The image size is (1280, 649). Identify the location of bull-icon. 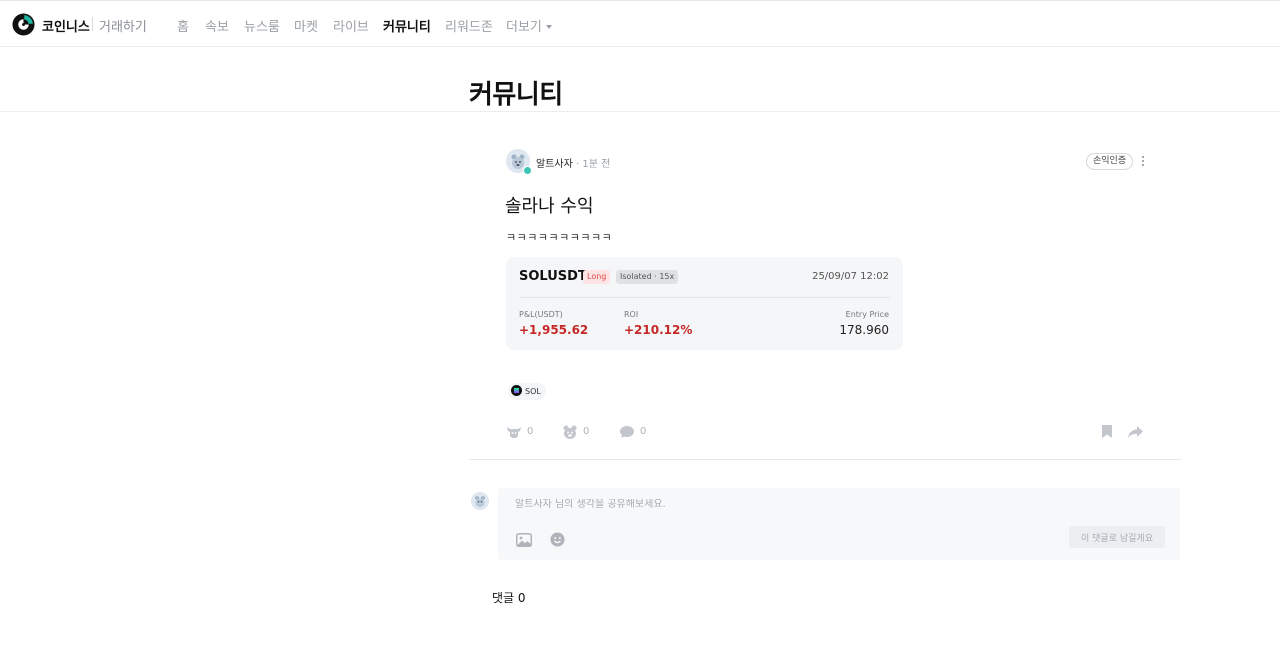
(514, 432).